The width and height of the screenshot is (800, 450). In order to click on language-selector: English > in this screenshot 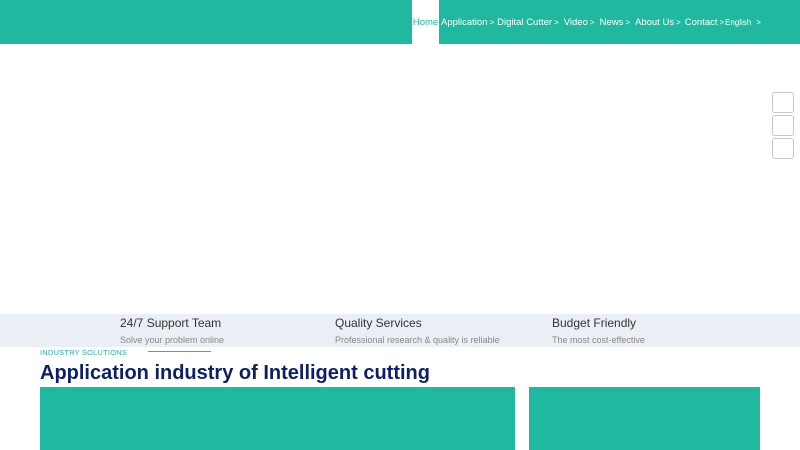, I will do `click(743, 22)`.